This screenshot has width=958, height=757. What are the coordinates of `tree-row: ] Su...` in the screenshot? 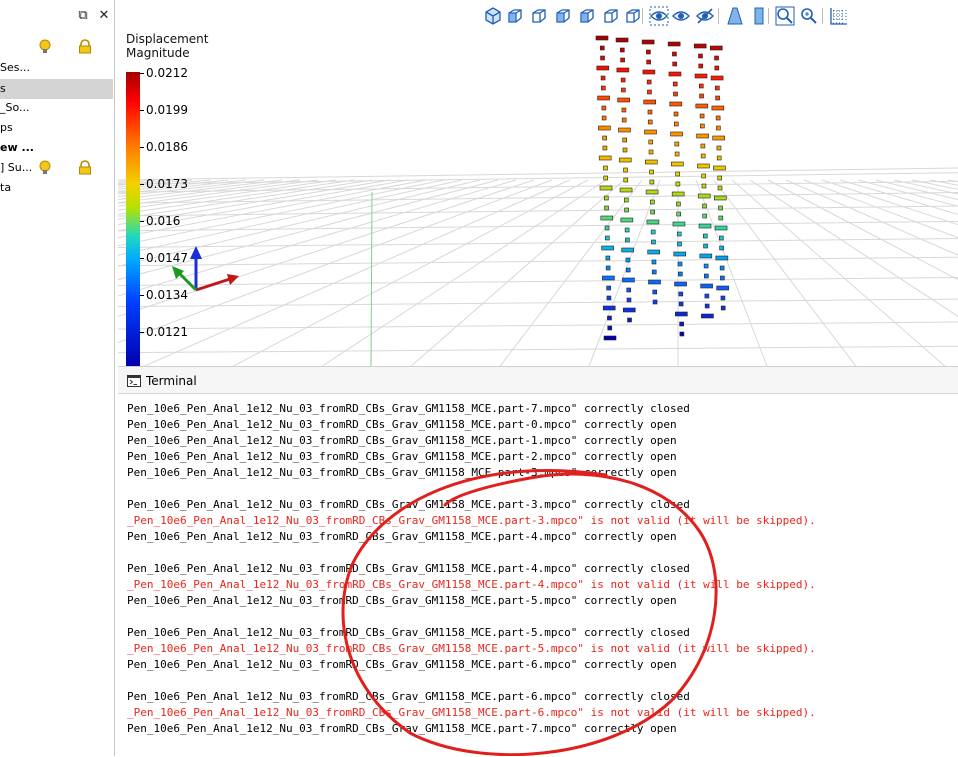 It's located at (56, 168).